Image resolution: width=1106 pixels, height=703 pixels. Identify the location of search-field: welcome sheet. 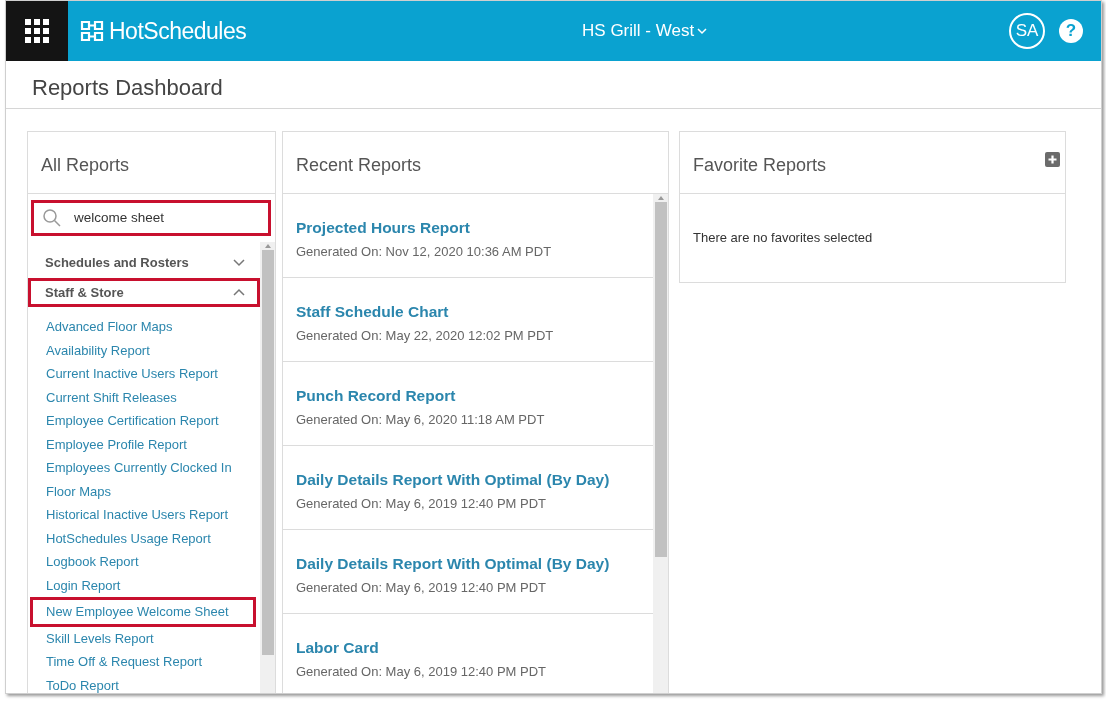
(151, 218).